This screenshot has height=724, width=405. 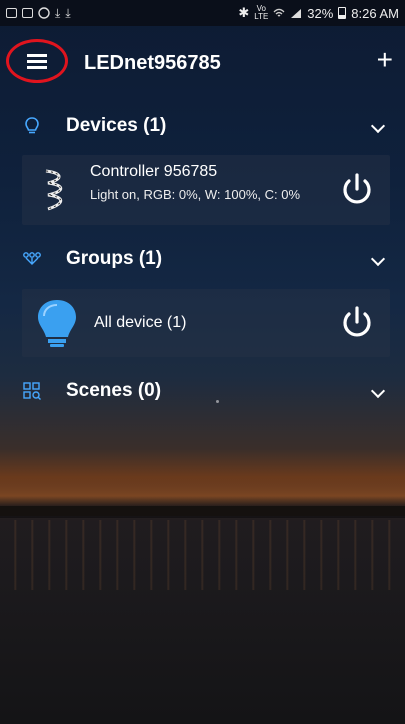 I want to click on mail-icon, so click(x=11, y=13).